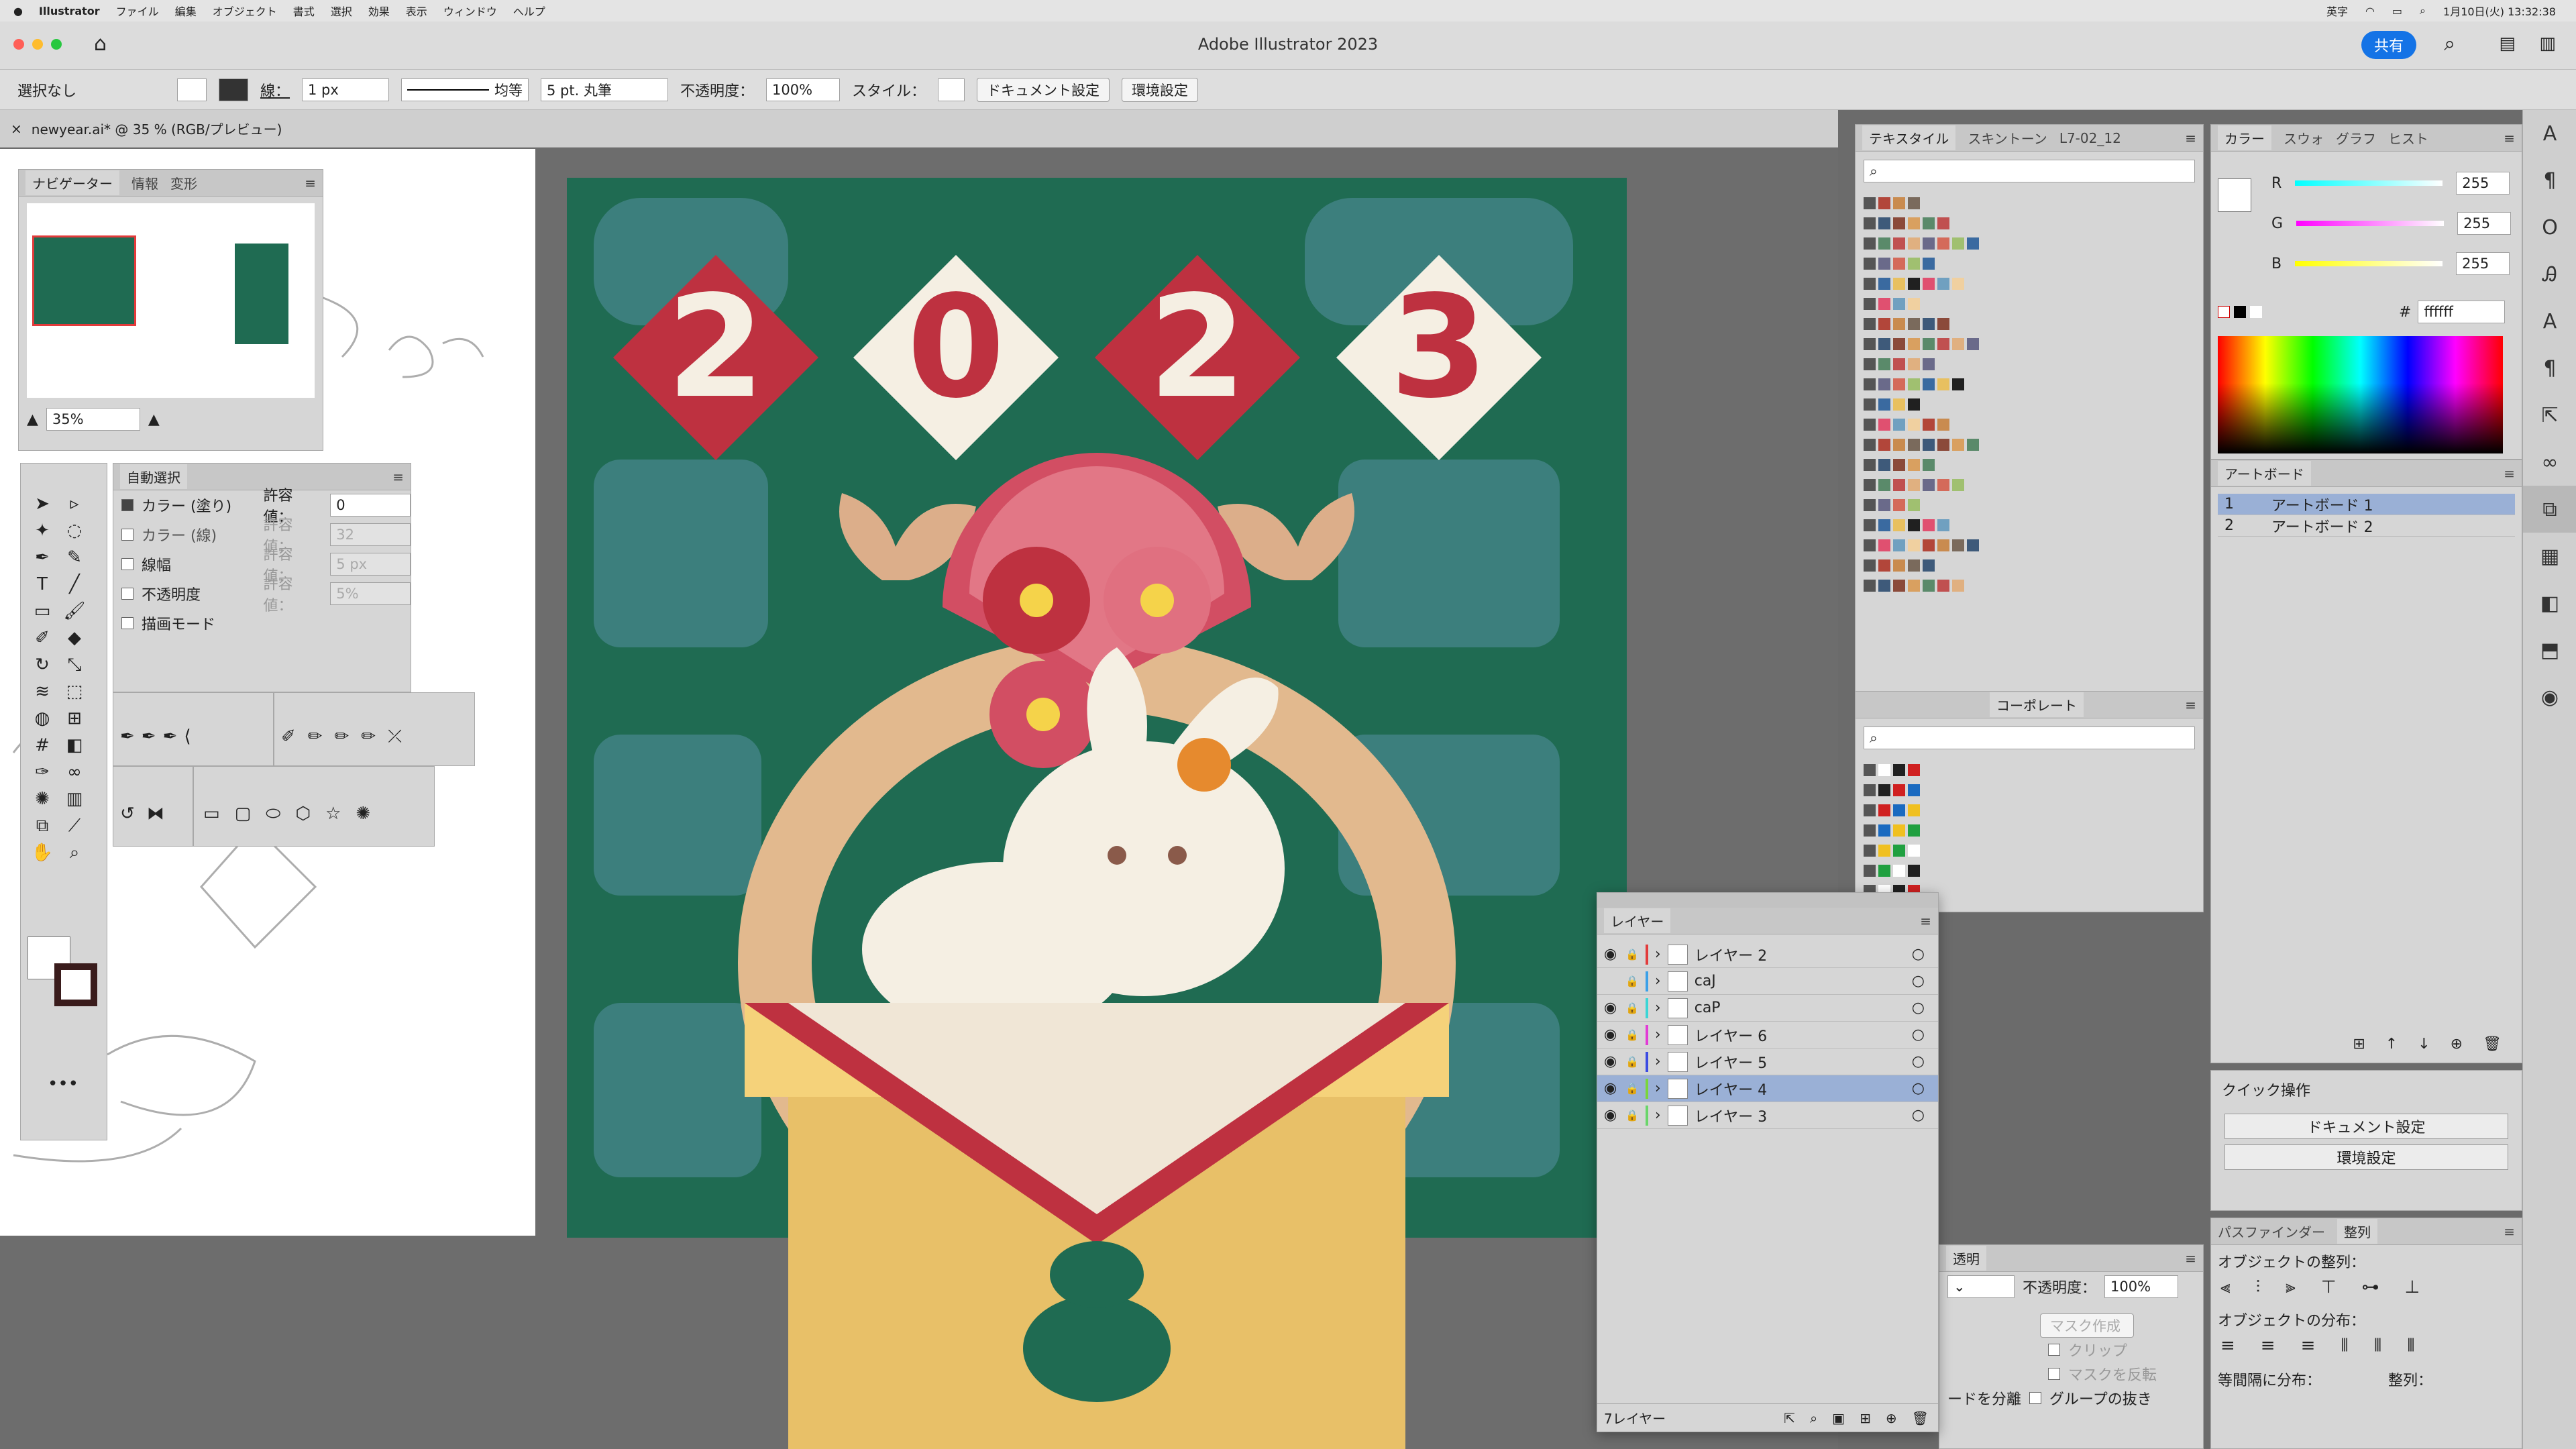  Describe the element at coordinates (2549, 462) in the screenshot. I see `links-icon: ∞` at that location.